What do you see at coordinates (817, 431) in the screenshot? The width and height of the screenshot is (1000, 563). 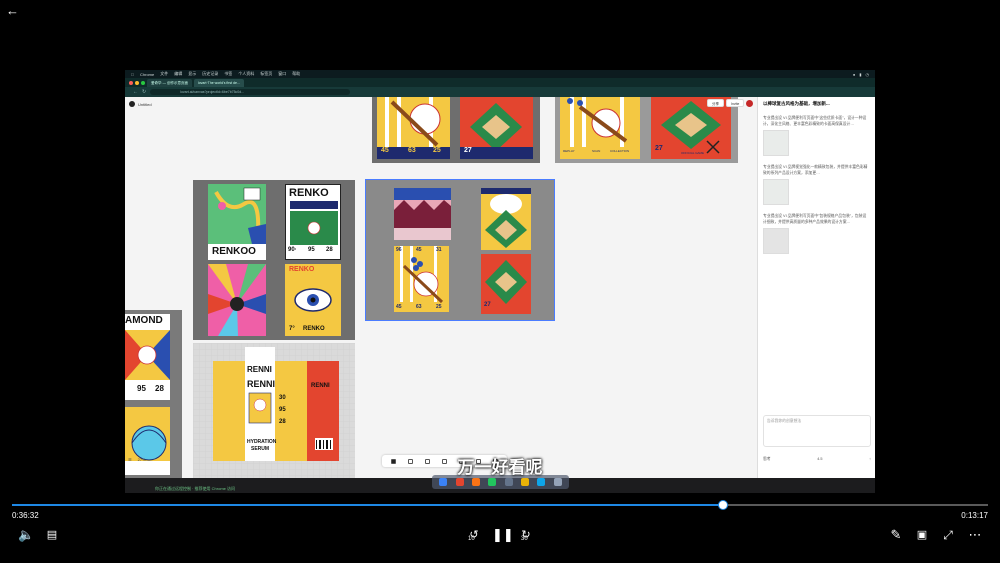 I see `chat-input: 告诉我你的创意想法` at bounding box center [817, 431].